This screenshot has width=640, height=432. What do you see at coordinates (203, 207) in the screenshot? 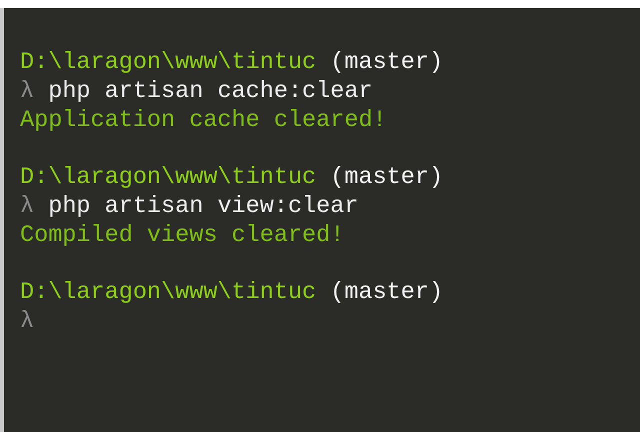
I see `command-text: php artisan view:clear` at bounding box center [203, 207].